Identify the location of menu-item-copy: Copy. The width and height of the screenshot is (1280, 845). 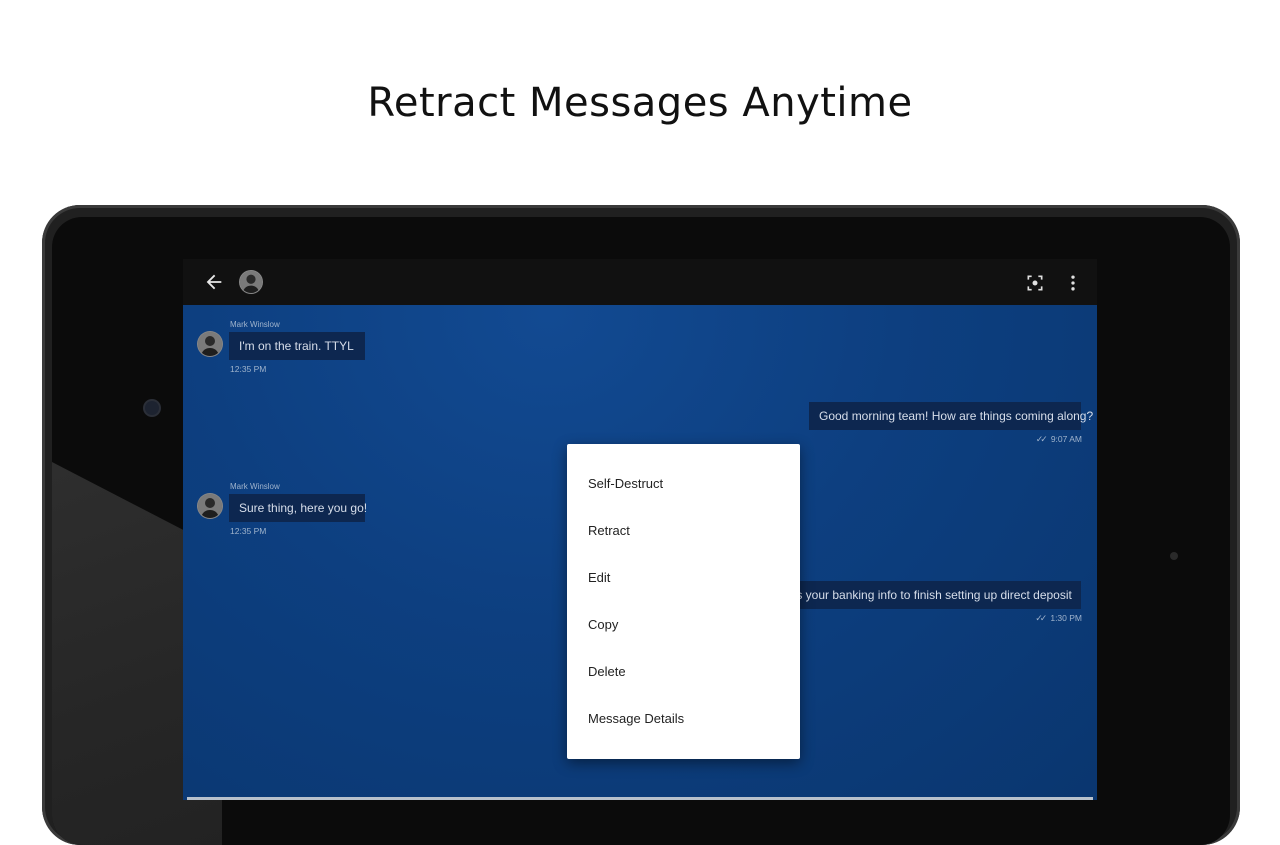
(683, 624).